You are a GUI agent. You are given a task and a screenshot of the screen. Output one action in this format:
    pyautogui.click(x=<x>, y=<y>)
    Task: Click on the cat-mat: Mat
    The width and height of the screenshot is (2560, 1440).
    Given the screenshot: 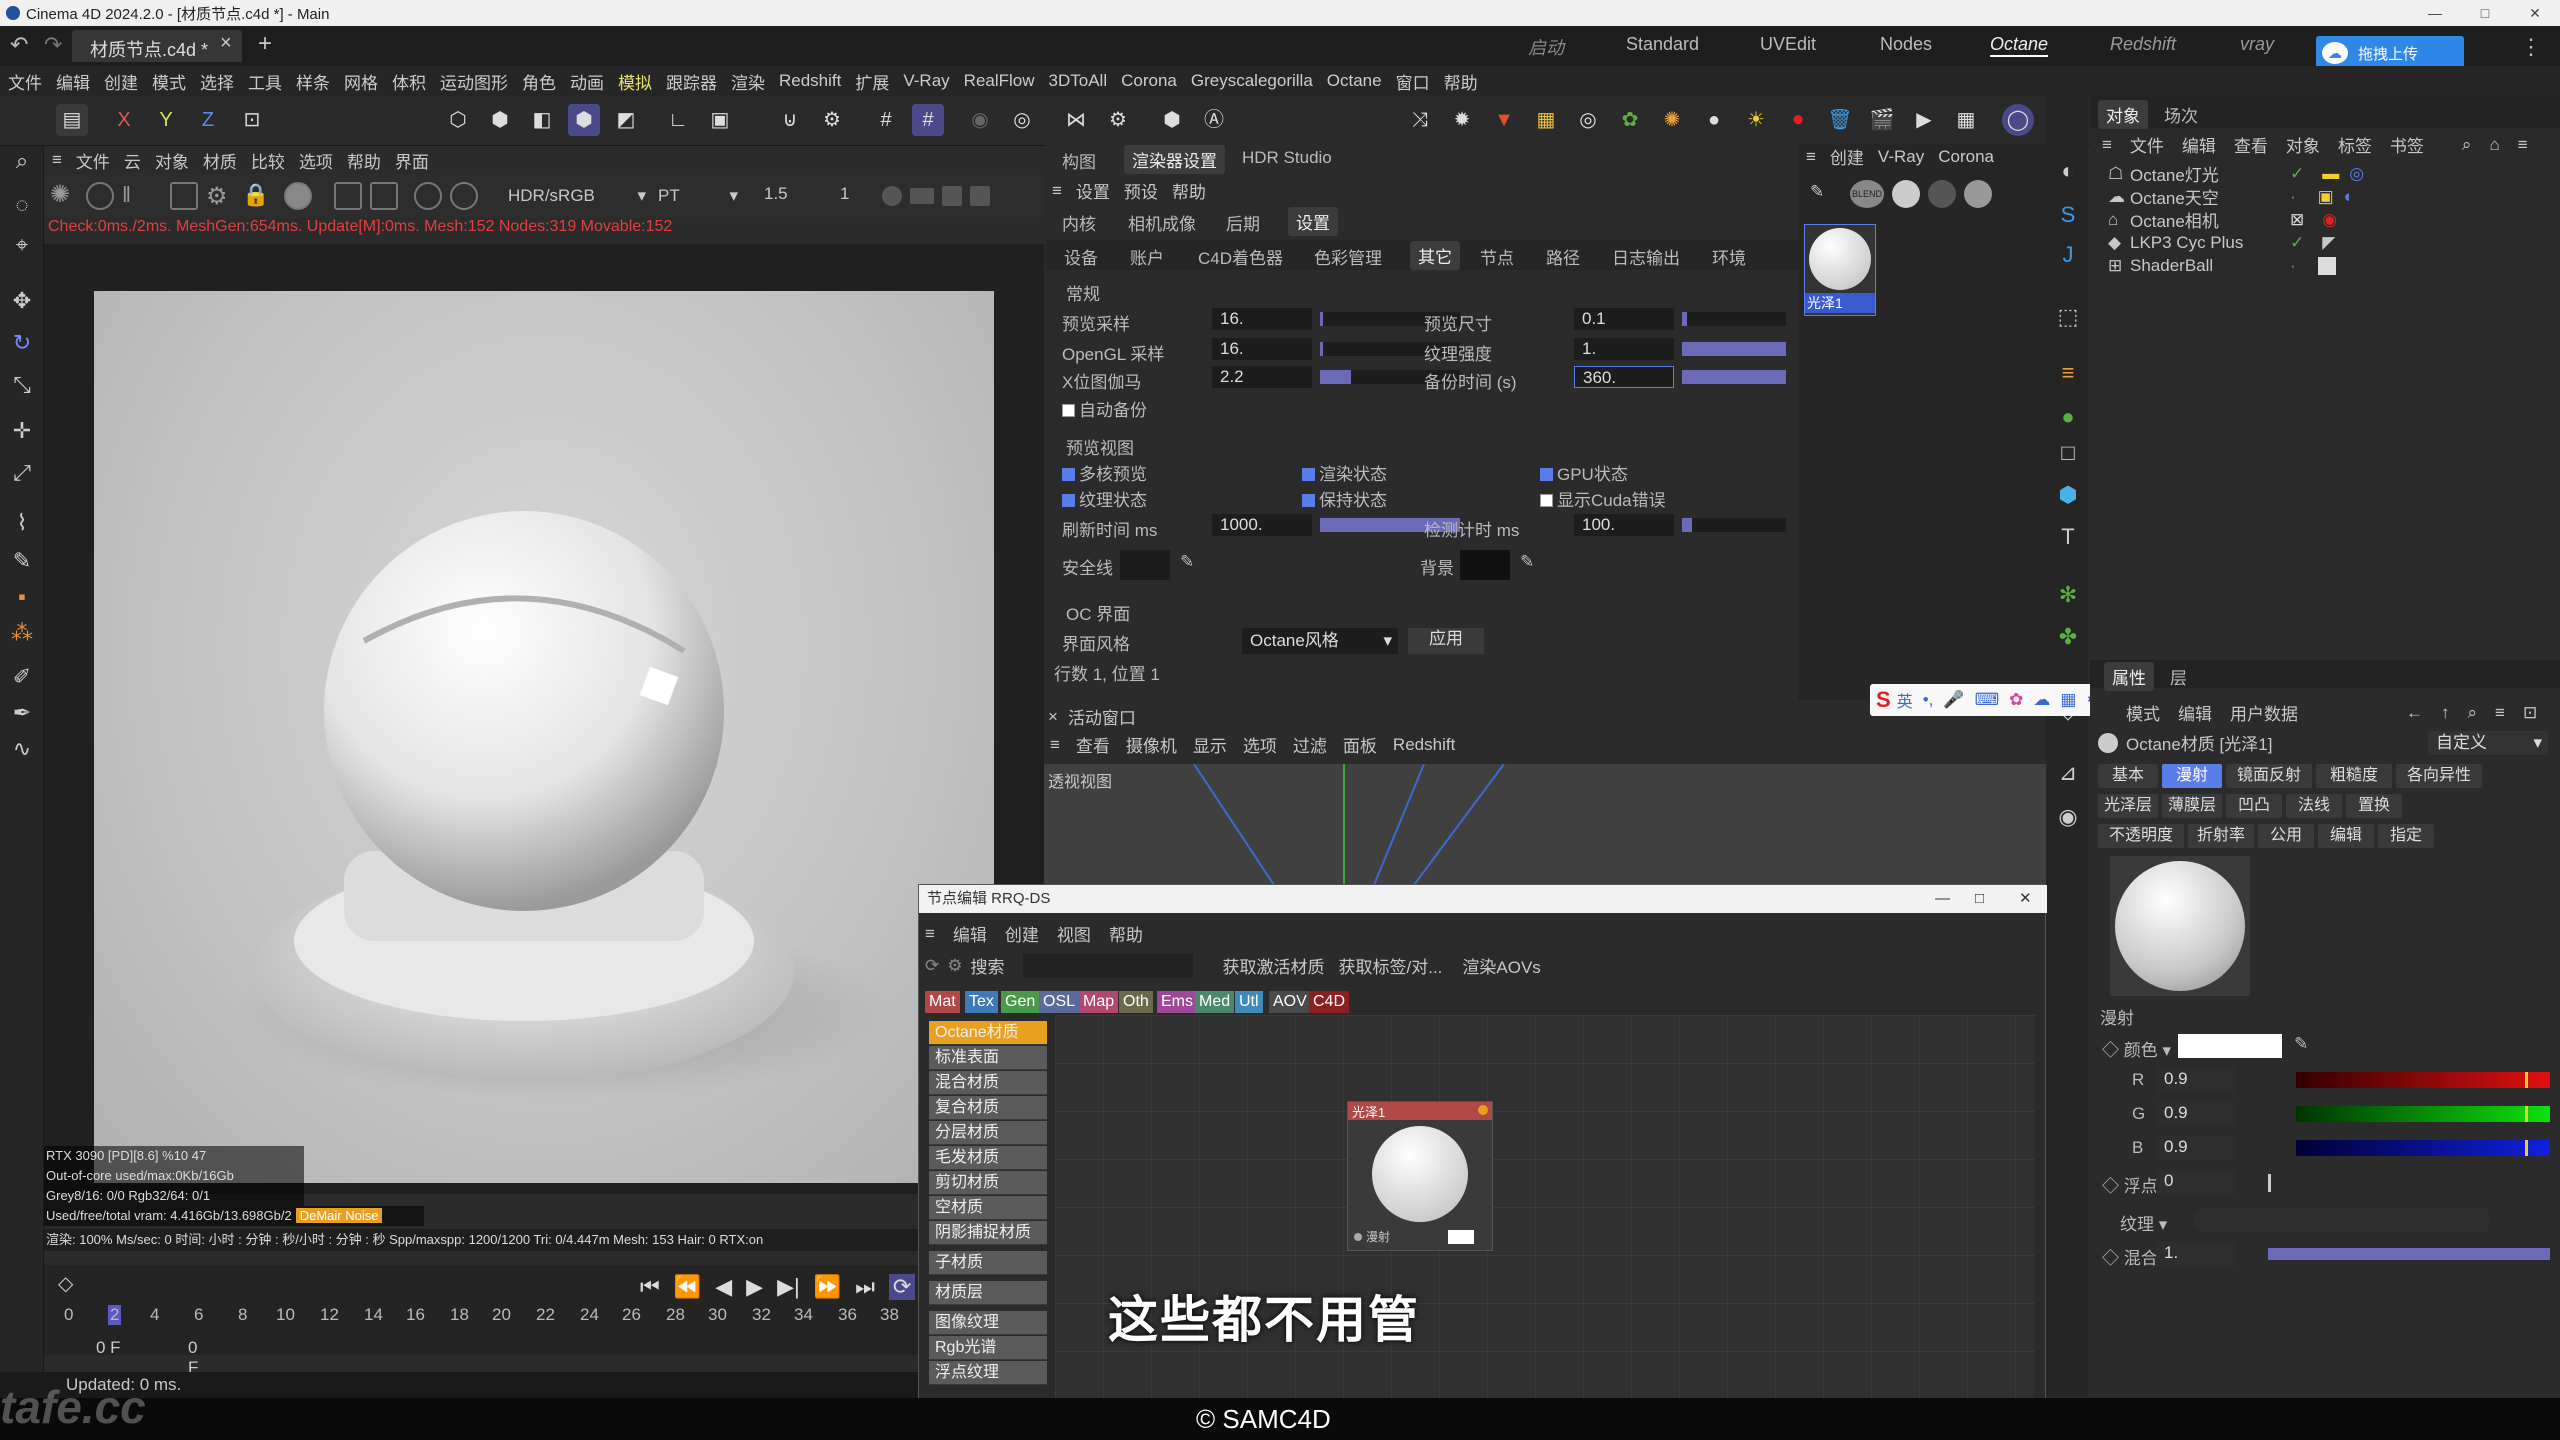 What is the action you would take?
    pyautogui.click(x=942, y=1002)
    